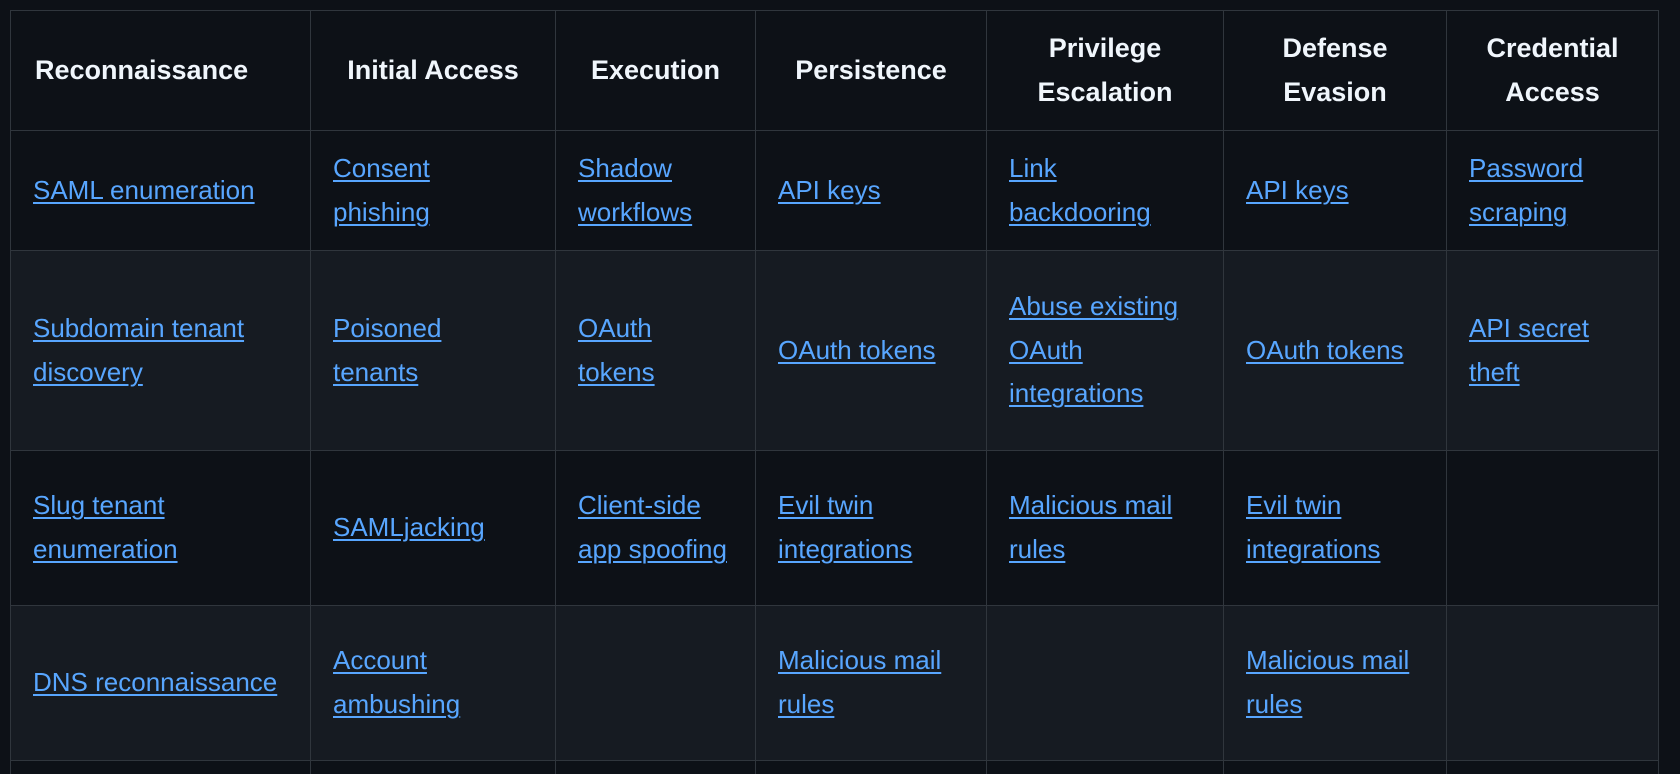 The width and height of the screenshot is (1680, 774). I want to click on technique-link: Slug tenant enumeration, so click(105, 527).